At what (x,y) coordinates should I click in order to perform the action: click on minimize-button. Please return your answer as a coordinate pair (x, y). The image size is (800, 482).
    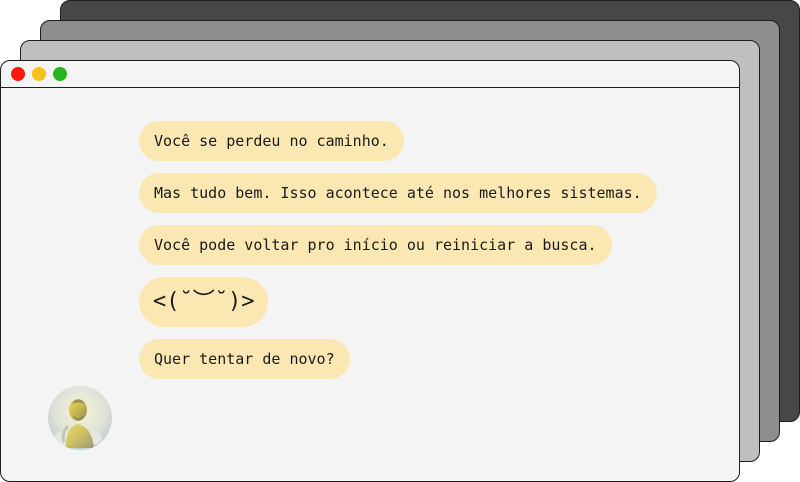
    Looking at the image, I should click on (39, 74).